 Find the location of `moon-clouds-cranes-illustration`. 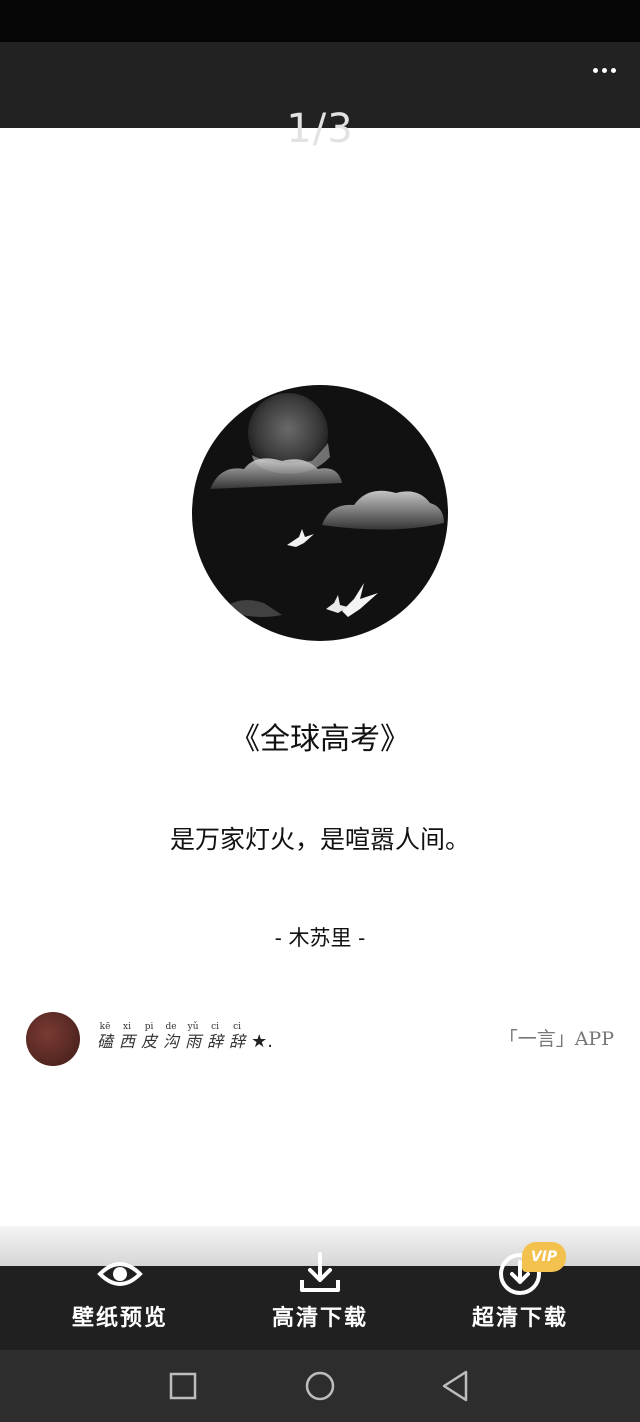

moon-clouds-cranes-illustration is located at coordinates (320, 513).